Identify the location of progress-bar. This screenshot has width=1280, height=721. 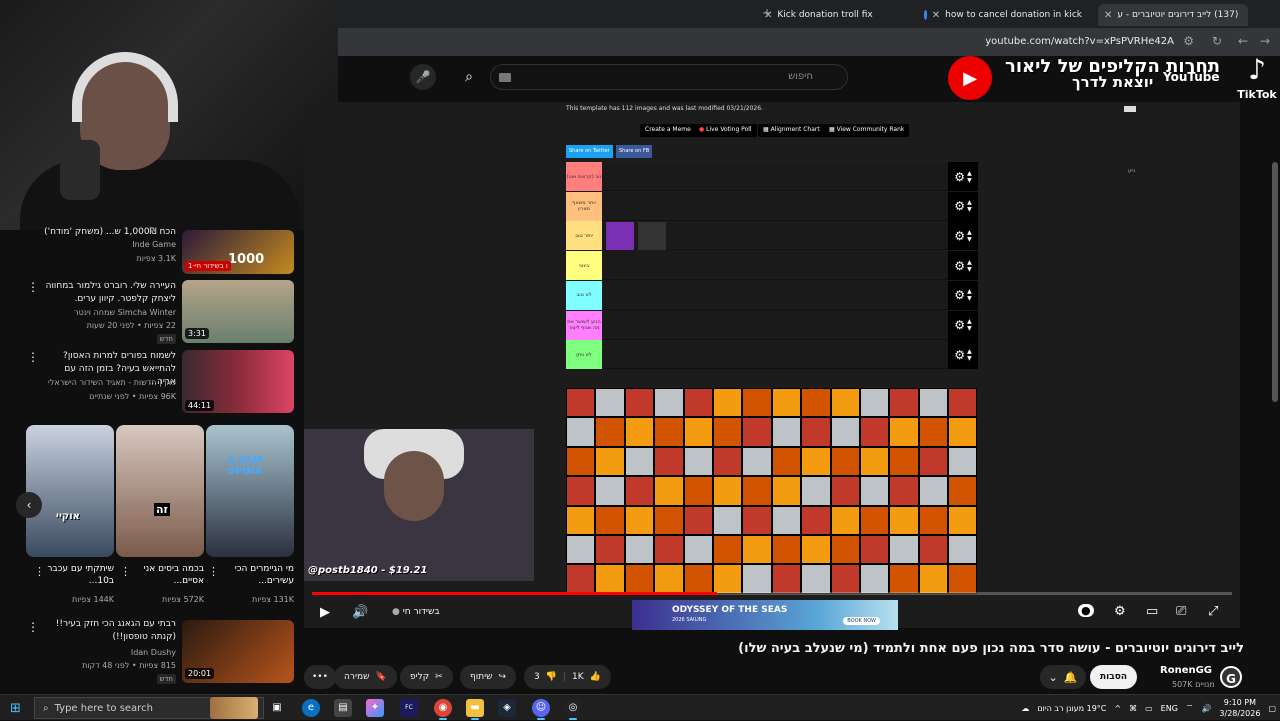
(772, 593).